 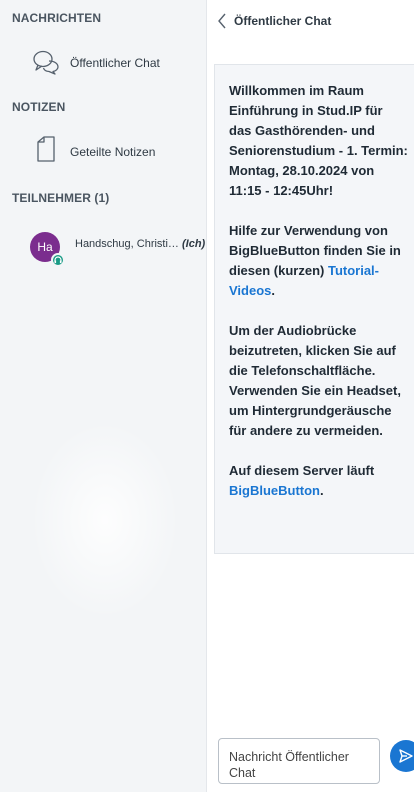 What do you see at coordinates (57, 18) in the screenshot?
I see `messages-section-title: NACHRICHTEN` at bounding box center [57, 18].